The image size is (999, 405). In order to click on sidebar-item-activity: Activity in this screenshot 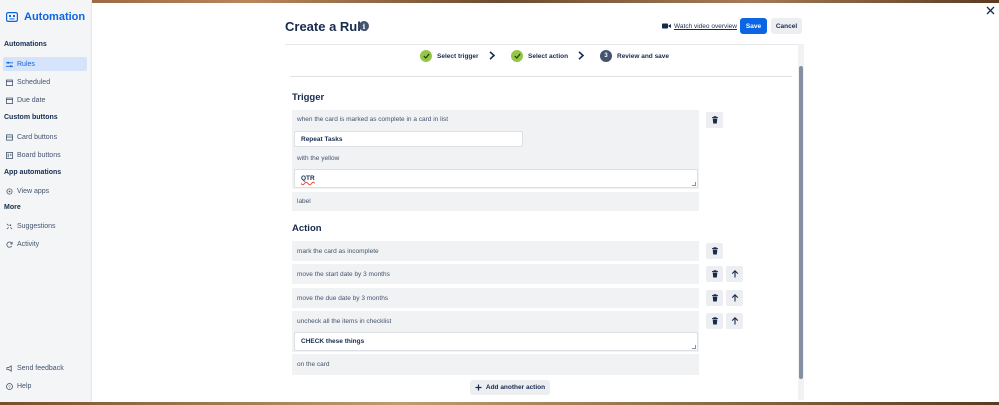, I will do `click(45, 244)`.